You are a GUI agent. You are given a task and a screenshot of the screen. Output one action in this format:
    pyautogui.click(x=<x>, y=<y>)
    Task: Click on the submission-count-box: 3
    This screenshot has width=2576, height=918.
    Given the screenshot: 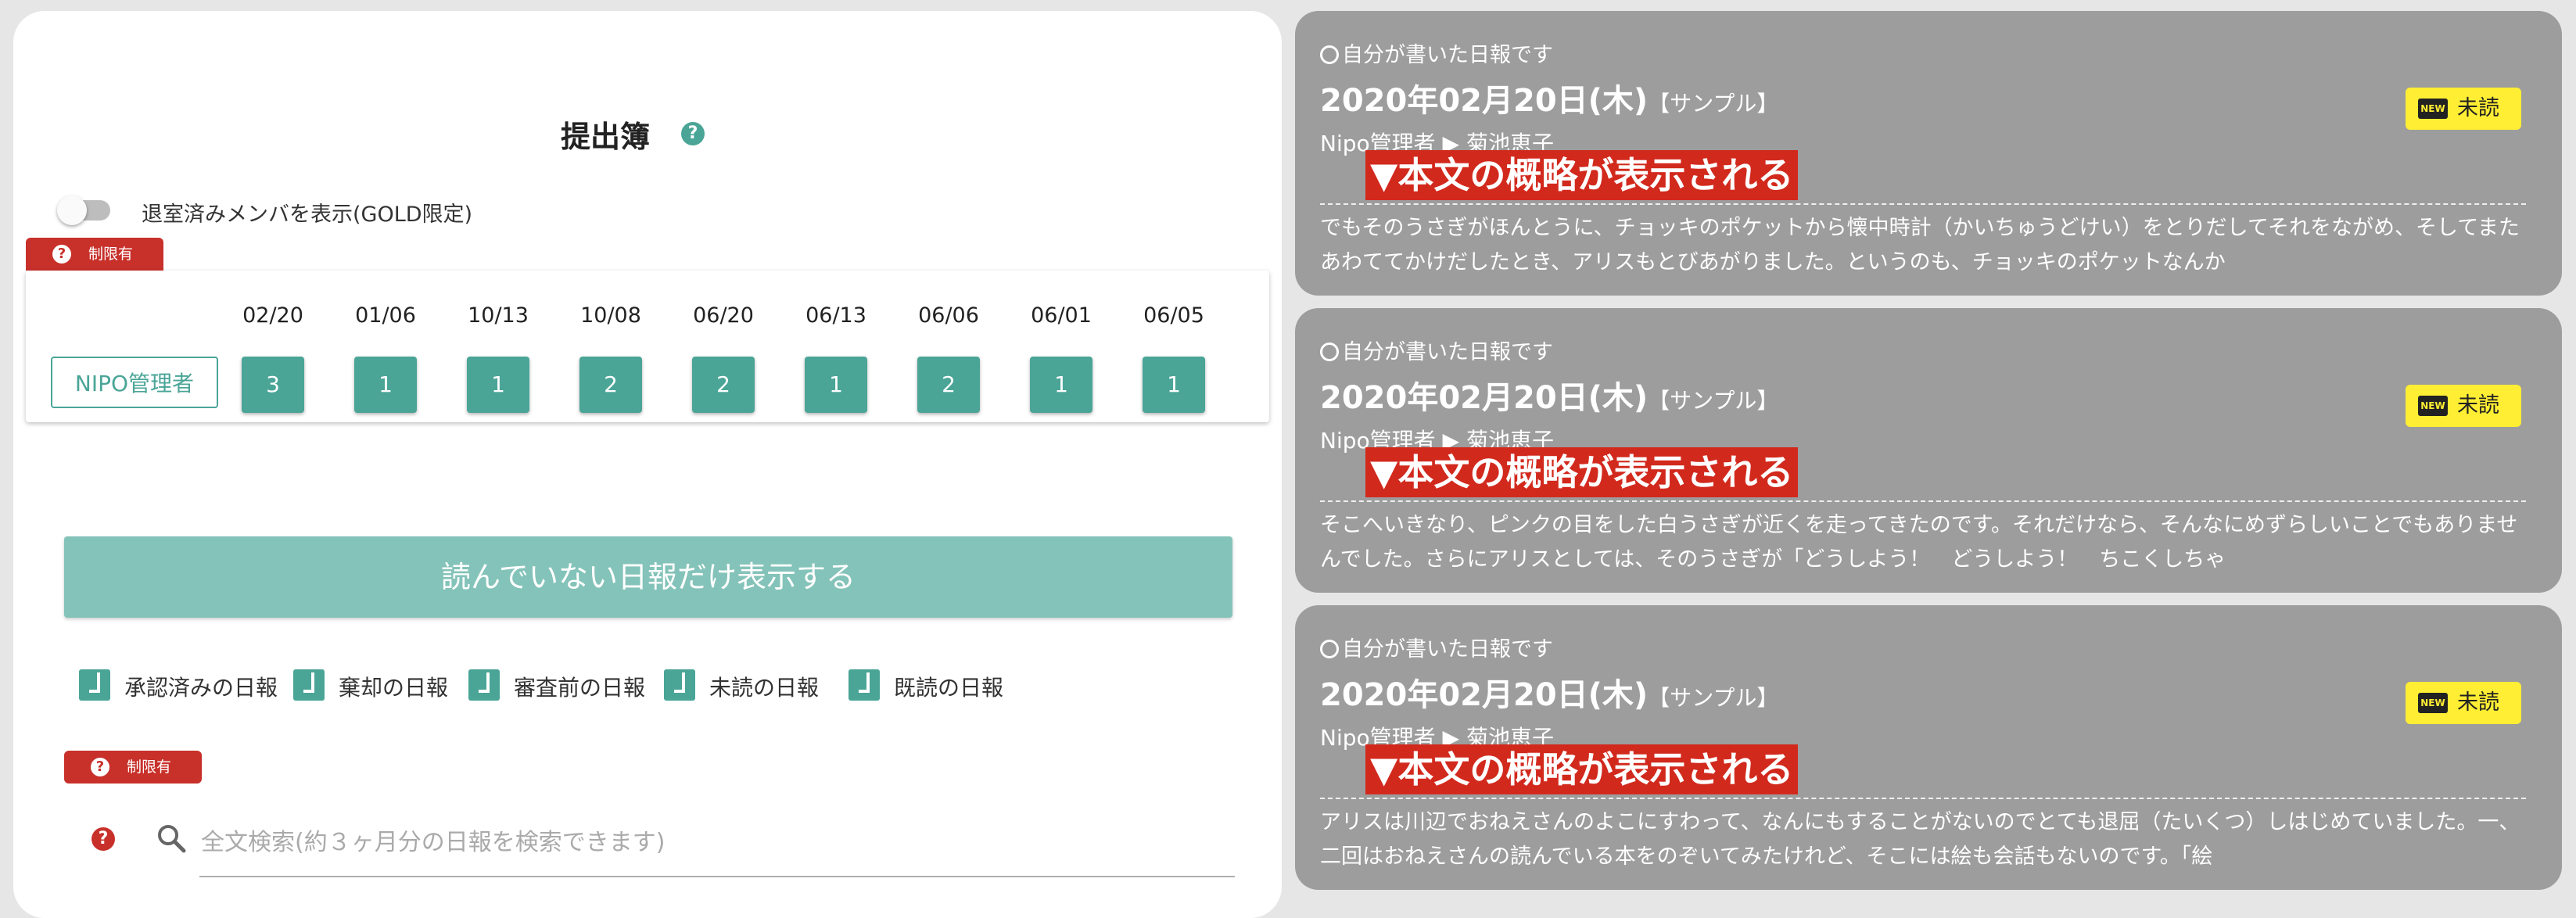 What is the action you would take?
    pyautogui.click(x=273, y=385)
    